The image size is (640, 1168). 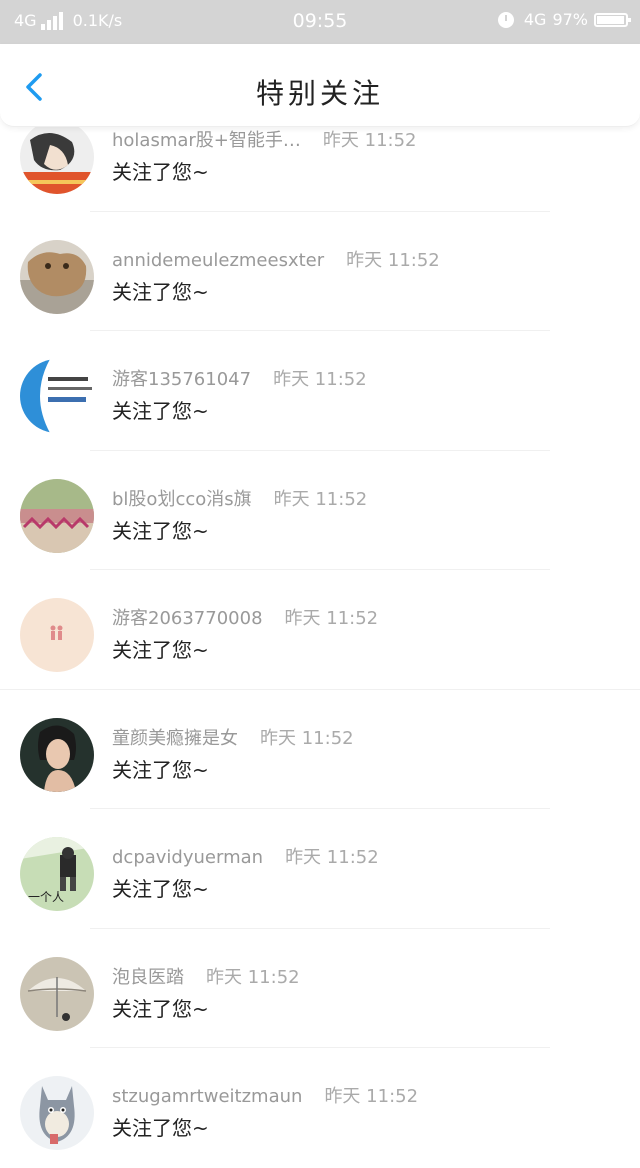 I want to click on network-type-right: 4G, so click(x=535, y=19).